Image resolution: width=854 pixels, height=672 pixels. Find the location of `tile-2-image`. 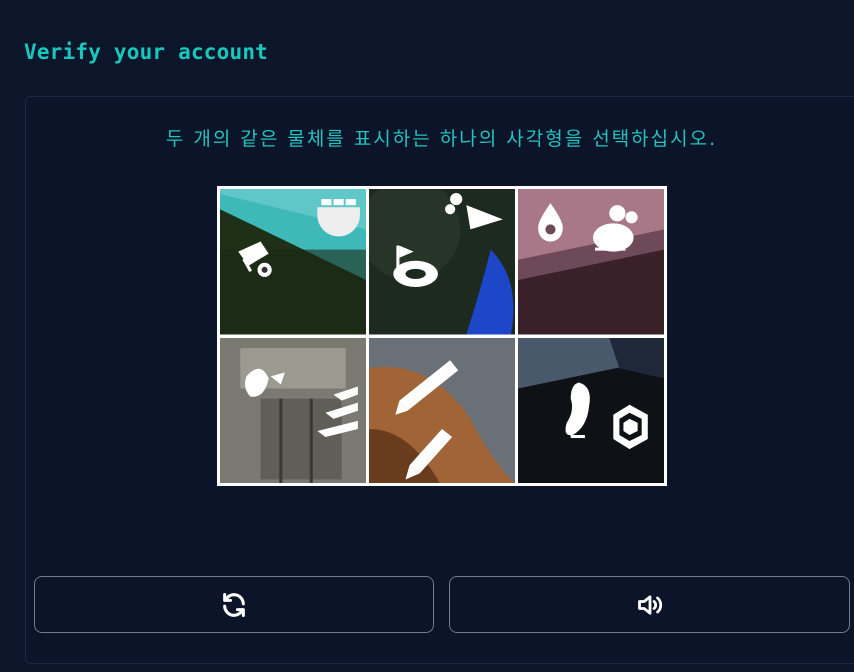

tile-2-image is located at coordinates (442, 262).